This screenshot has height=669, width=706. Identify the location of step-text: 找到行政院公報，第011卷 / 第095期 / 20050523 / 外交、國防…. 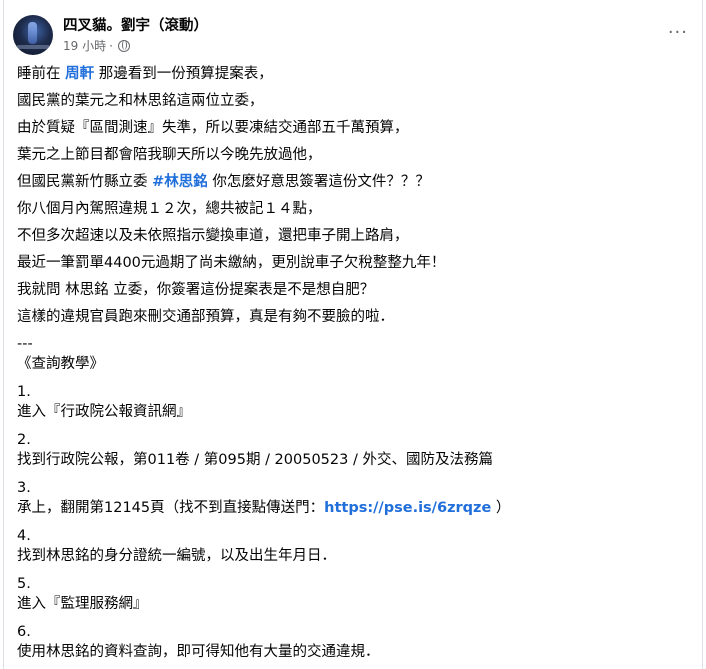
(255, 460).